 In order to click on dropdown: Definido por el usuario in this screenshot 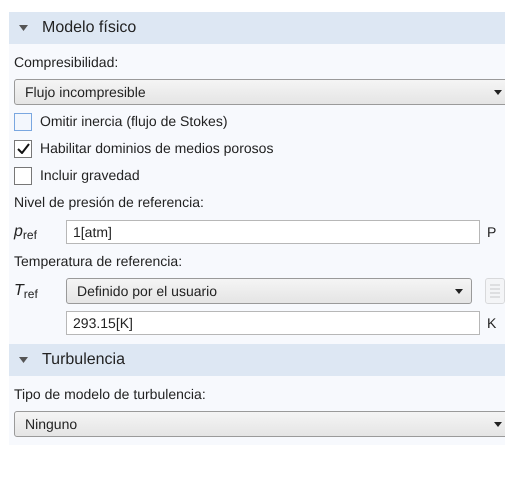, I will do `click(269, 291)`.